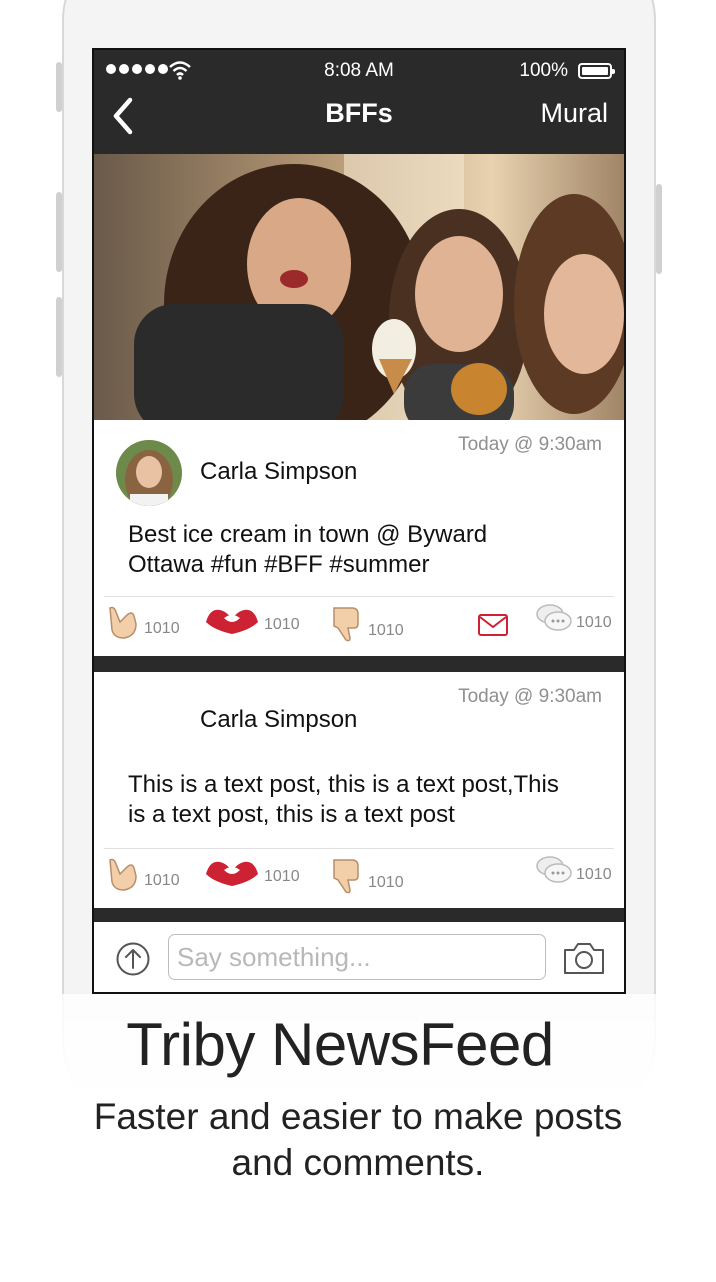 Image resolution: width=716 pixels, height=1282 pixels. I want to click on compose-bar, so click(359, 957).